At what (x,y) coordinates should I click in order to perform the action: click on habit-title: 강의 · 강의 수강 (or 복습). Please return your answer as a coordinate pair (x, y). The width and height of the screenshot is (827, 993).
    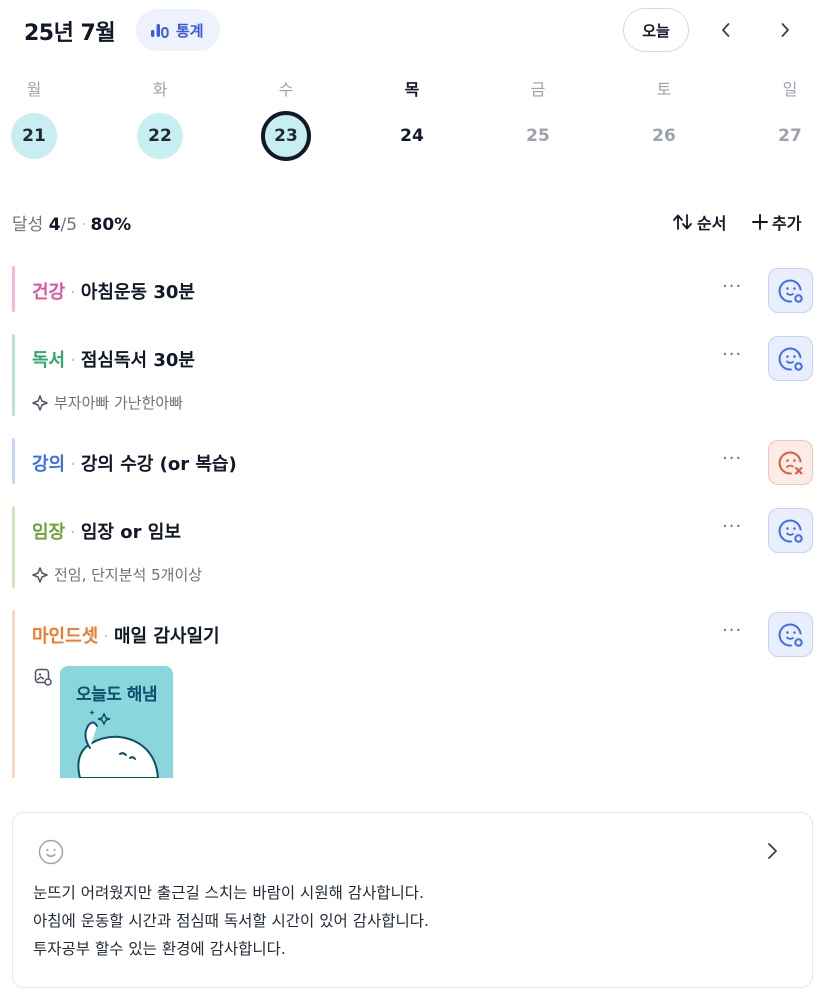
    Looking at the image, I should click on (134, 463).